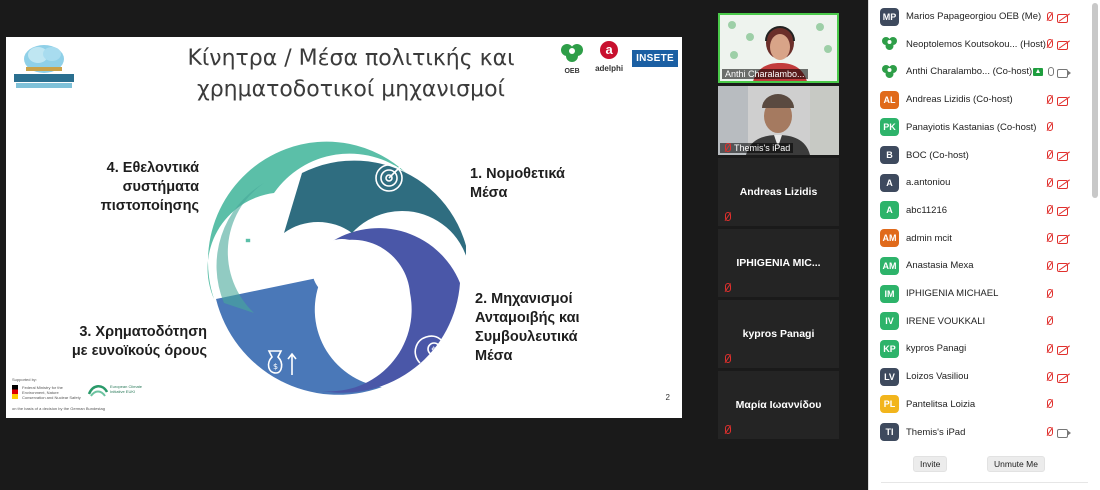  I want to click on mic-on-icon, so click(1050, 71).